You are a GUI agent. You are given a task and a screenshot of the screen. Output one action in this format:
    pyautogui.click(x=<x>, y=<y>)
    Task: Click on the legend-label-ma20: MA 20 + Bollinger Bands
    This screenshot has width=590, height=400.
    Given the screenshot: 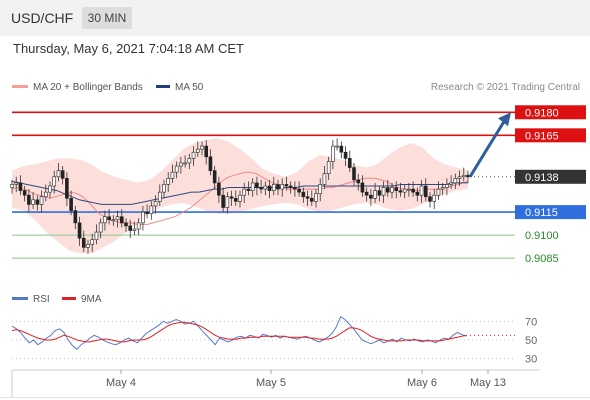 What is the action you would take?
    pyautogui.click(x=88, y=87)
    